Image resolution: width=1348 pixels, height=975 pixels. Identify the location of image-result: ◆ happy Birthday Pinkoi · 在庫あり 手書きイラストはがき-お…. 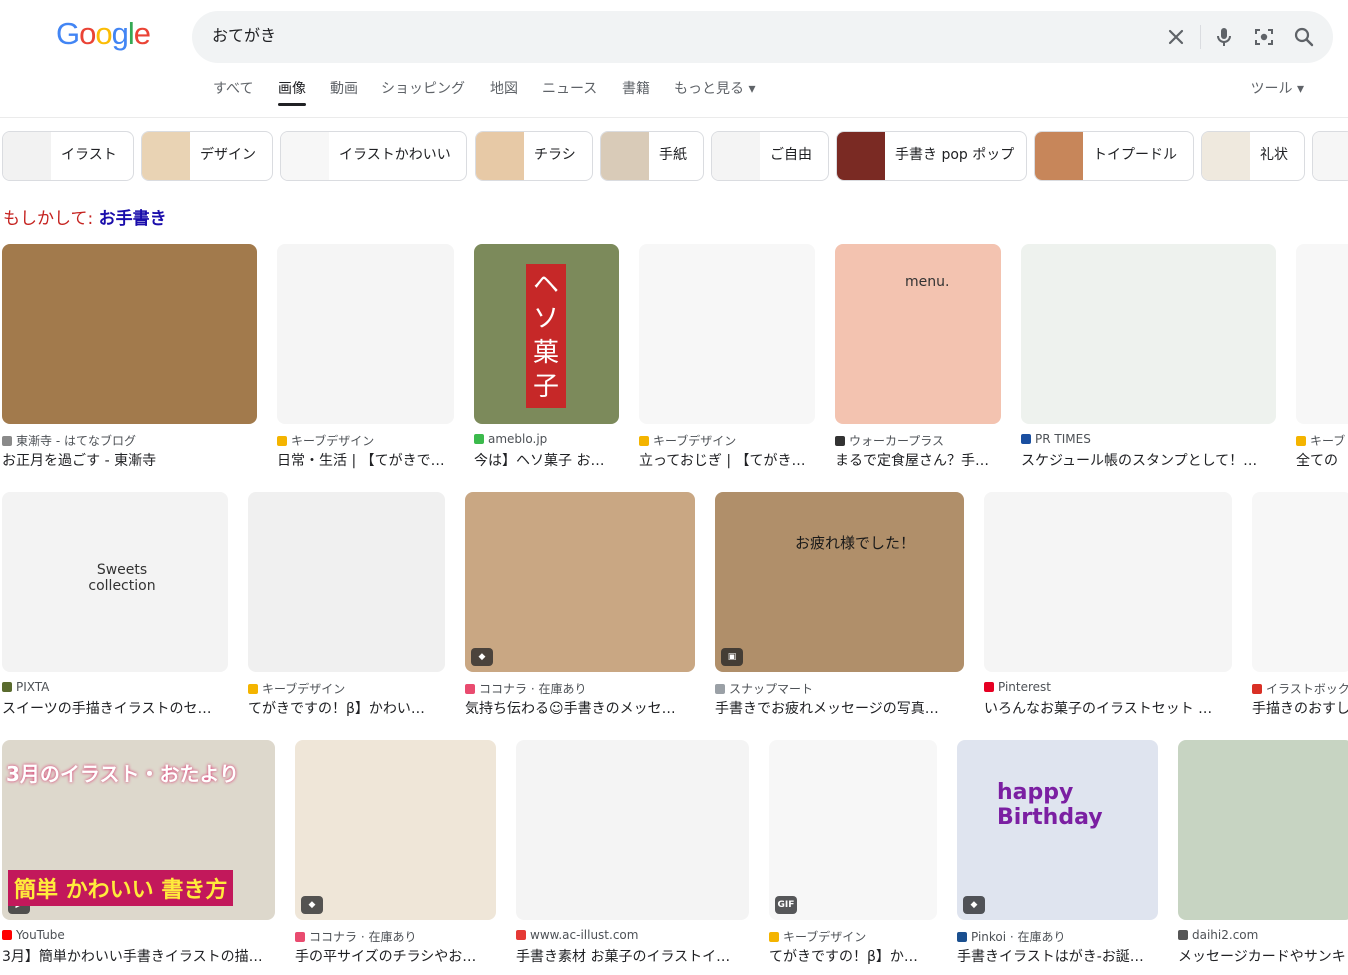
(1057, 853).